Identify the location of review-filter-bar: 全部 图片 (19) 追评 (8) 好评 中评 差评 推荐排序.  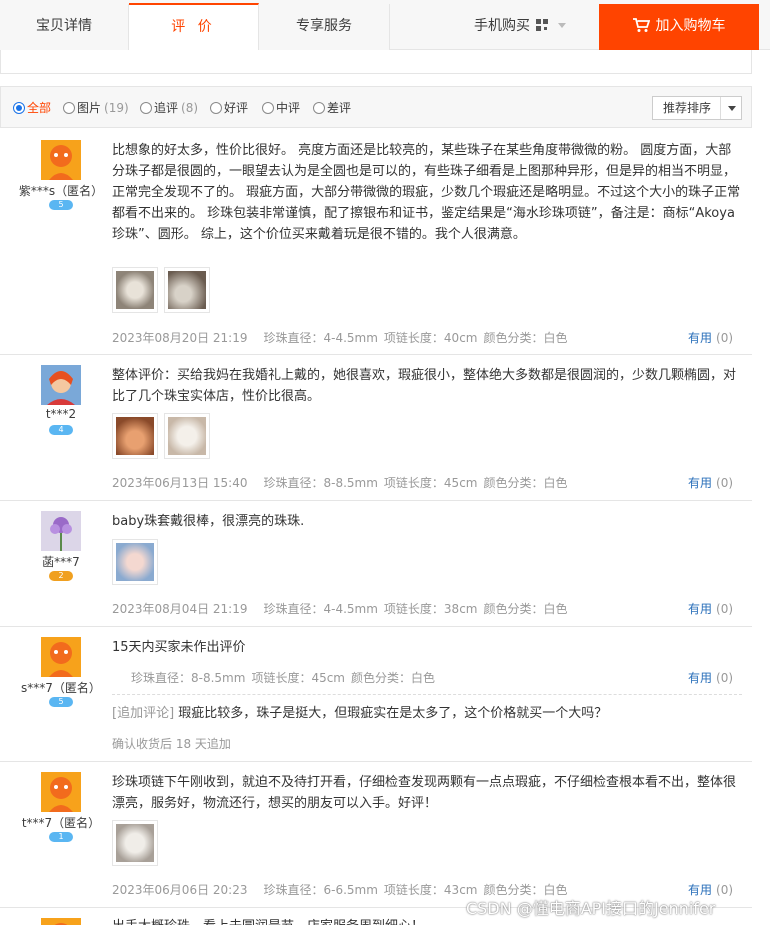
(376, 107).